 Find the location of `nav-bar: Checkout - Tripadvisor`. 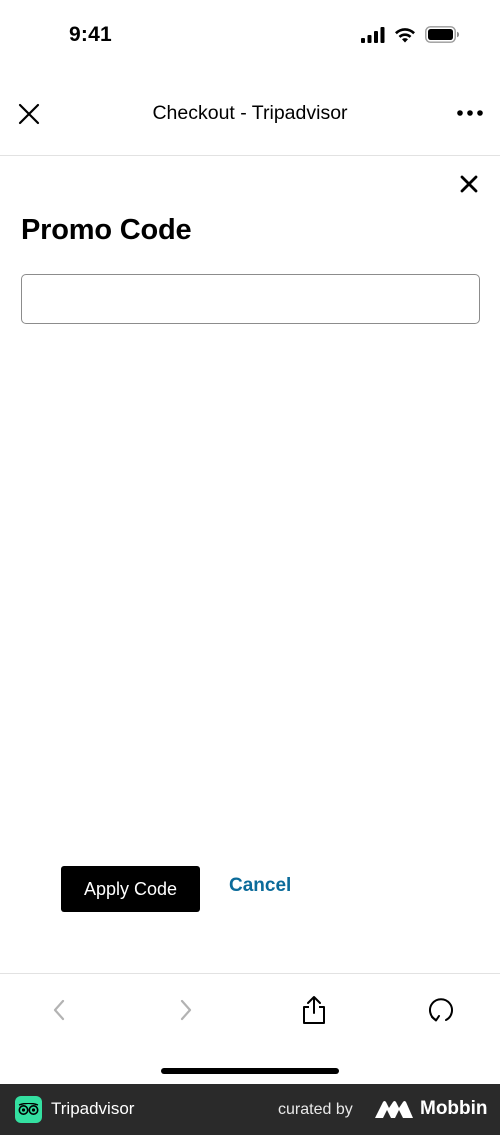

nav-bar: Checkout - Tripadvisor is located at coordinates (250, 115).